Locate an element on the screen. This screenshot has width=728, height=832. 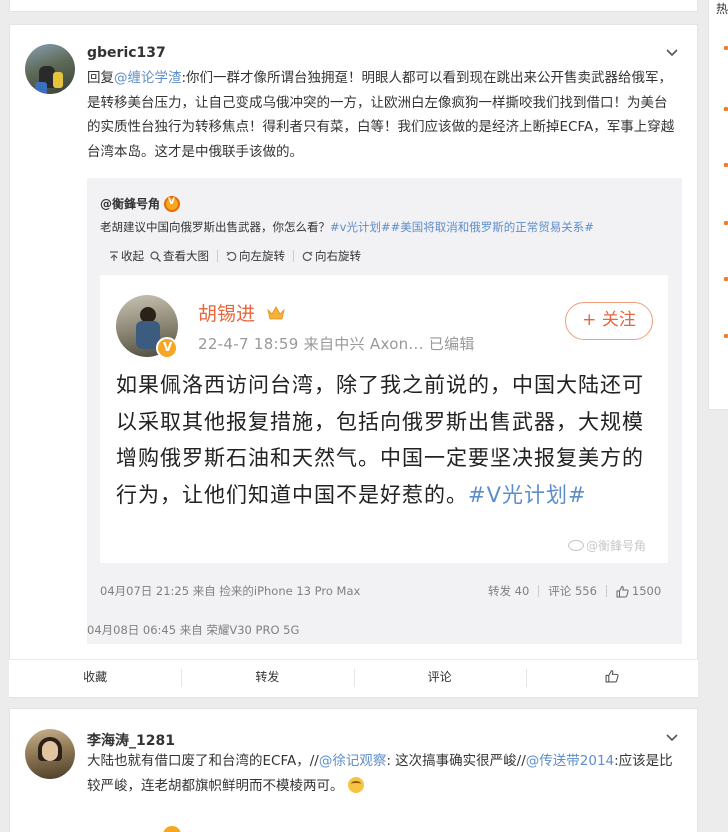
hashtag-link: #v光计划# is located at coordinates (360, 227).